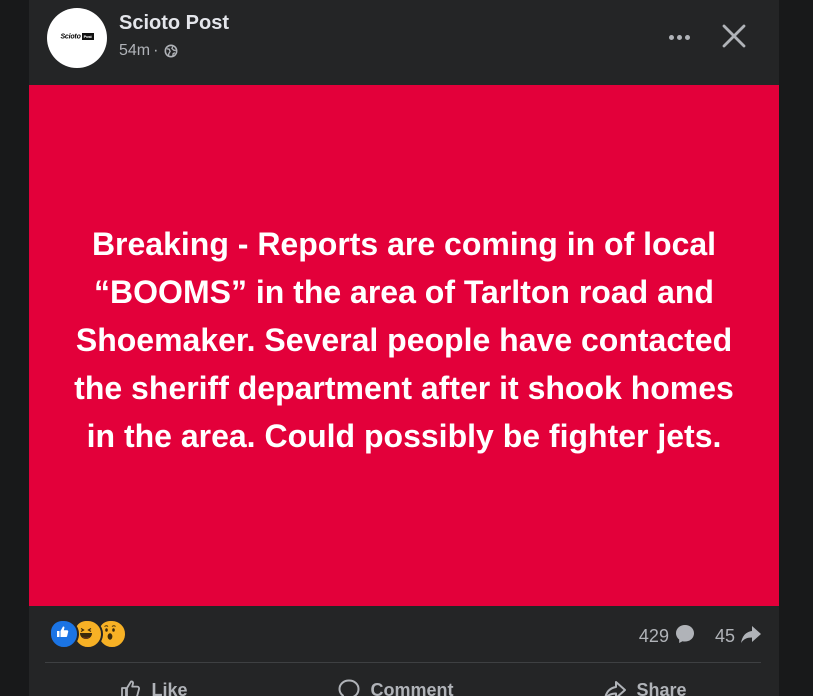 Image resolution: width=813 pixels, height=696 pixels. Describe the element at coordinates (131, 687) in the screenshot. I see `like-icon` at that location.